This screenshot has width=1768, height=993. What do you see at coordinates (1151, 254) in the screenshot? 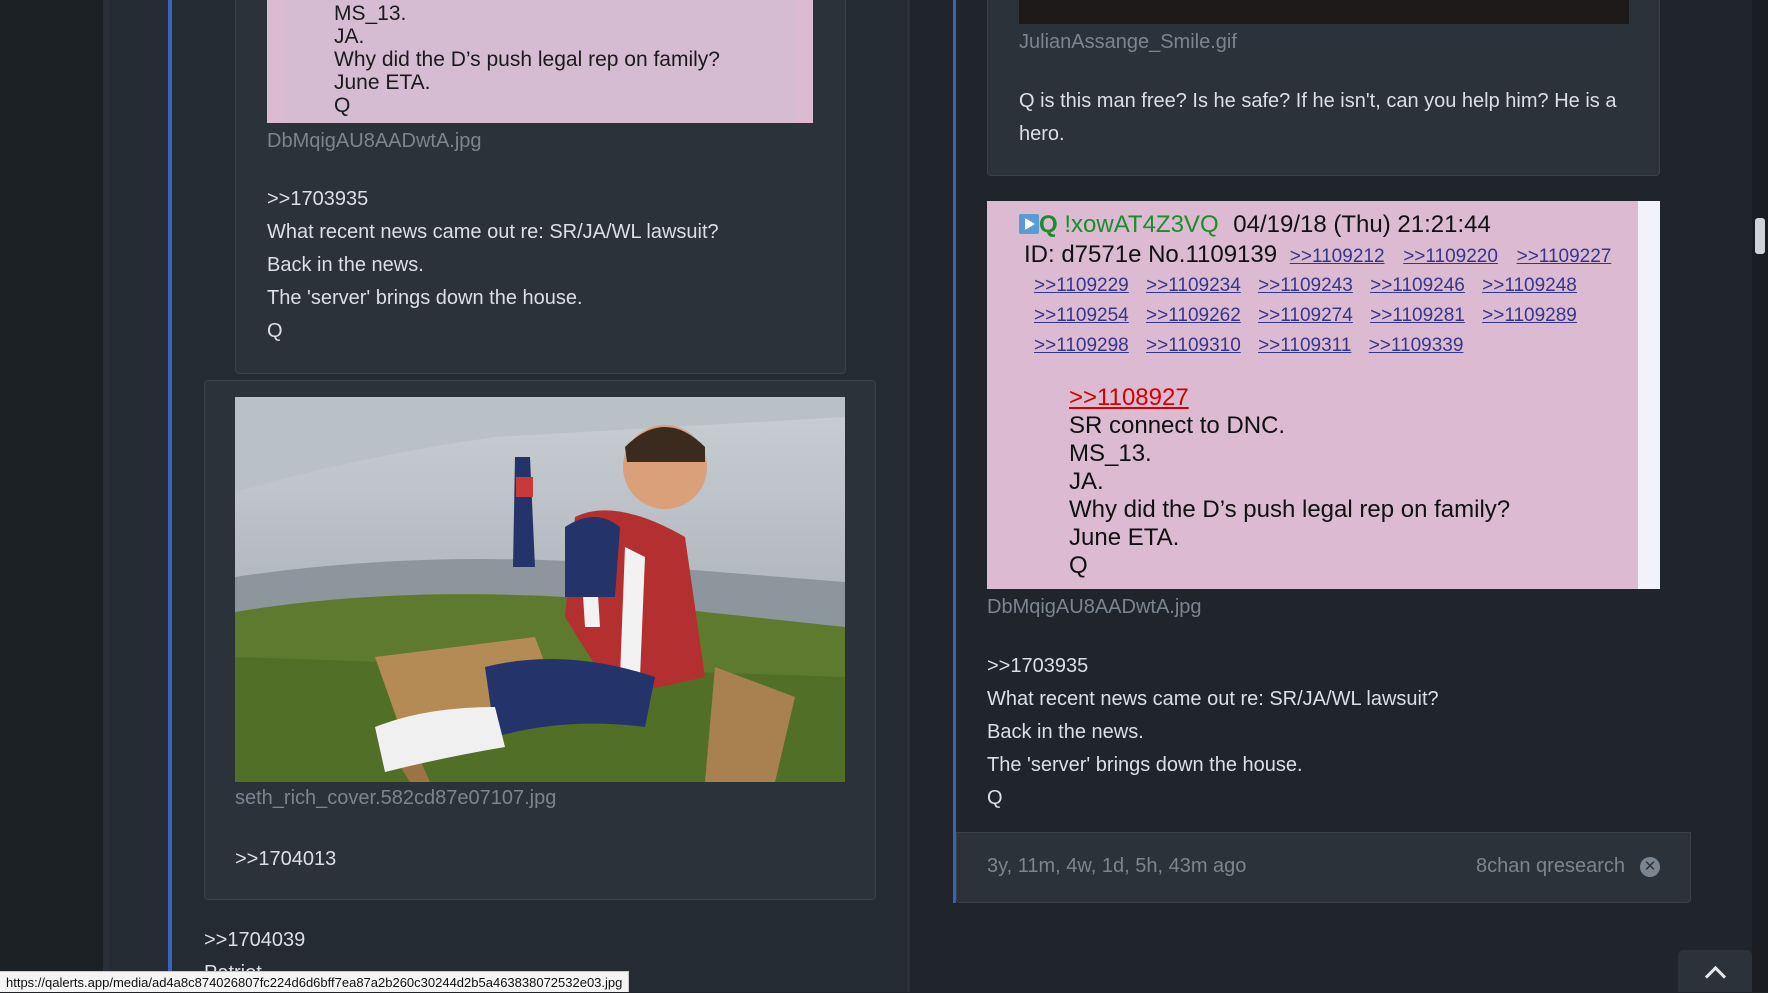
I see `post-id: ID: d7571e No.1109139` at bounding box center [1151, 254].